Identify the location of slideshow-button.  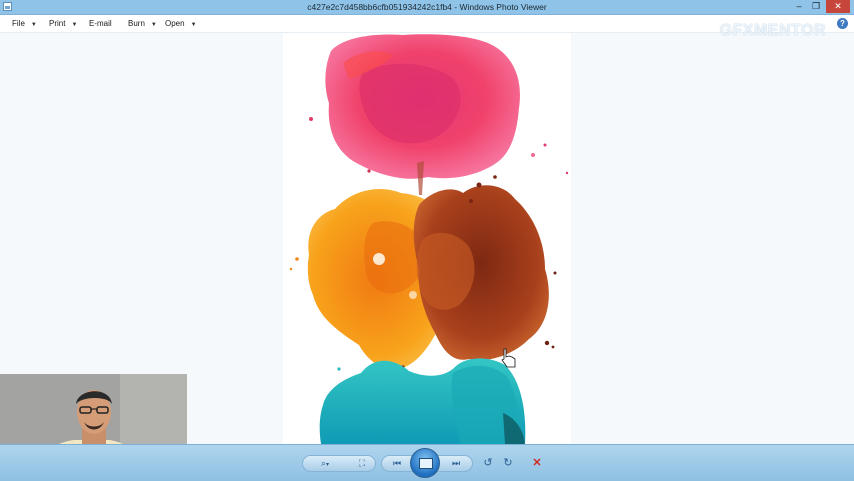
(425, 463).